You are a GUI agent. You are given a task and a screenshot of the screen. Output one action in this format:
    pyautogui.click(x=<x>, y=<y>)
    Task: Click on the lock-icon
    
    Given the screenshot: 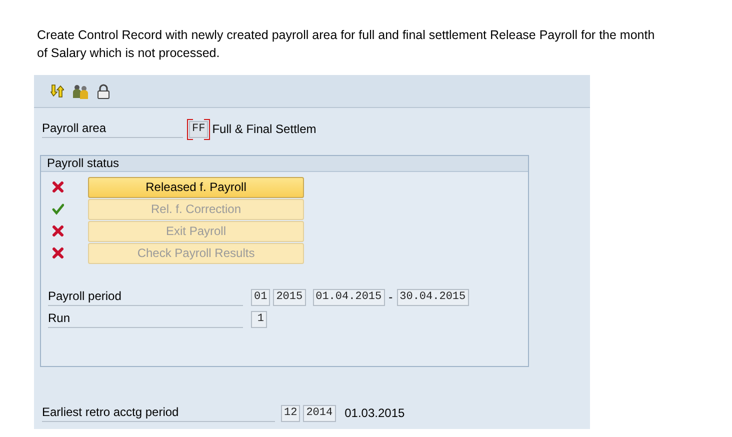 What is the action you would take?
    pyautogui.click(x=103, y=91)
    